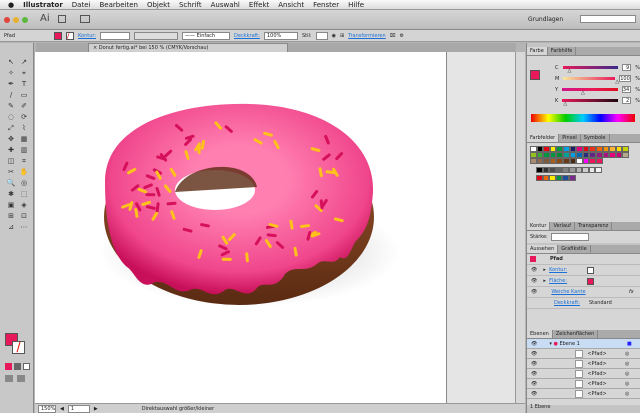 The image size is (640, 413). Describe the element at coordinates (626, 67) in the screenshot. I see `channel-value-field: 9` at that location.